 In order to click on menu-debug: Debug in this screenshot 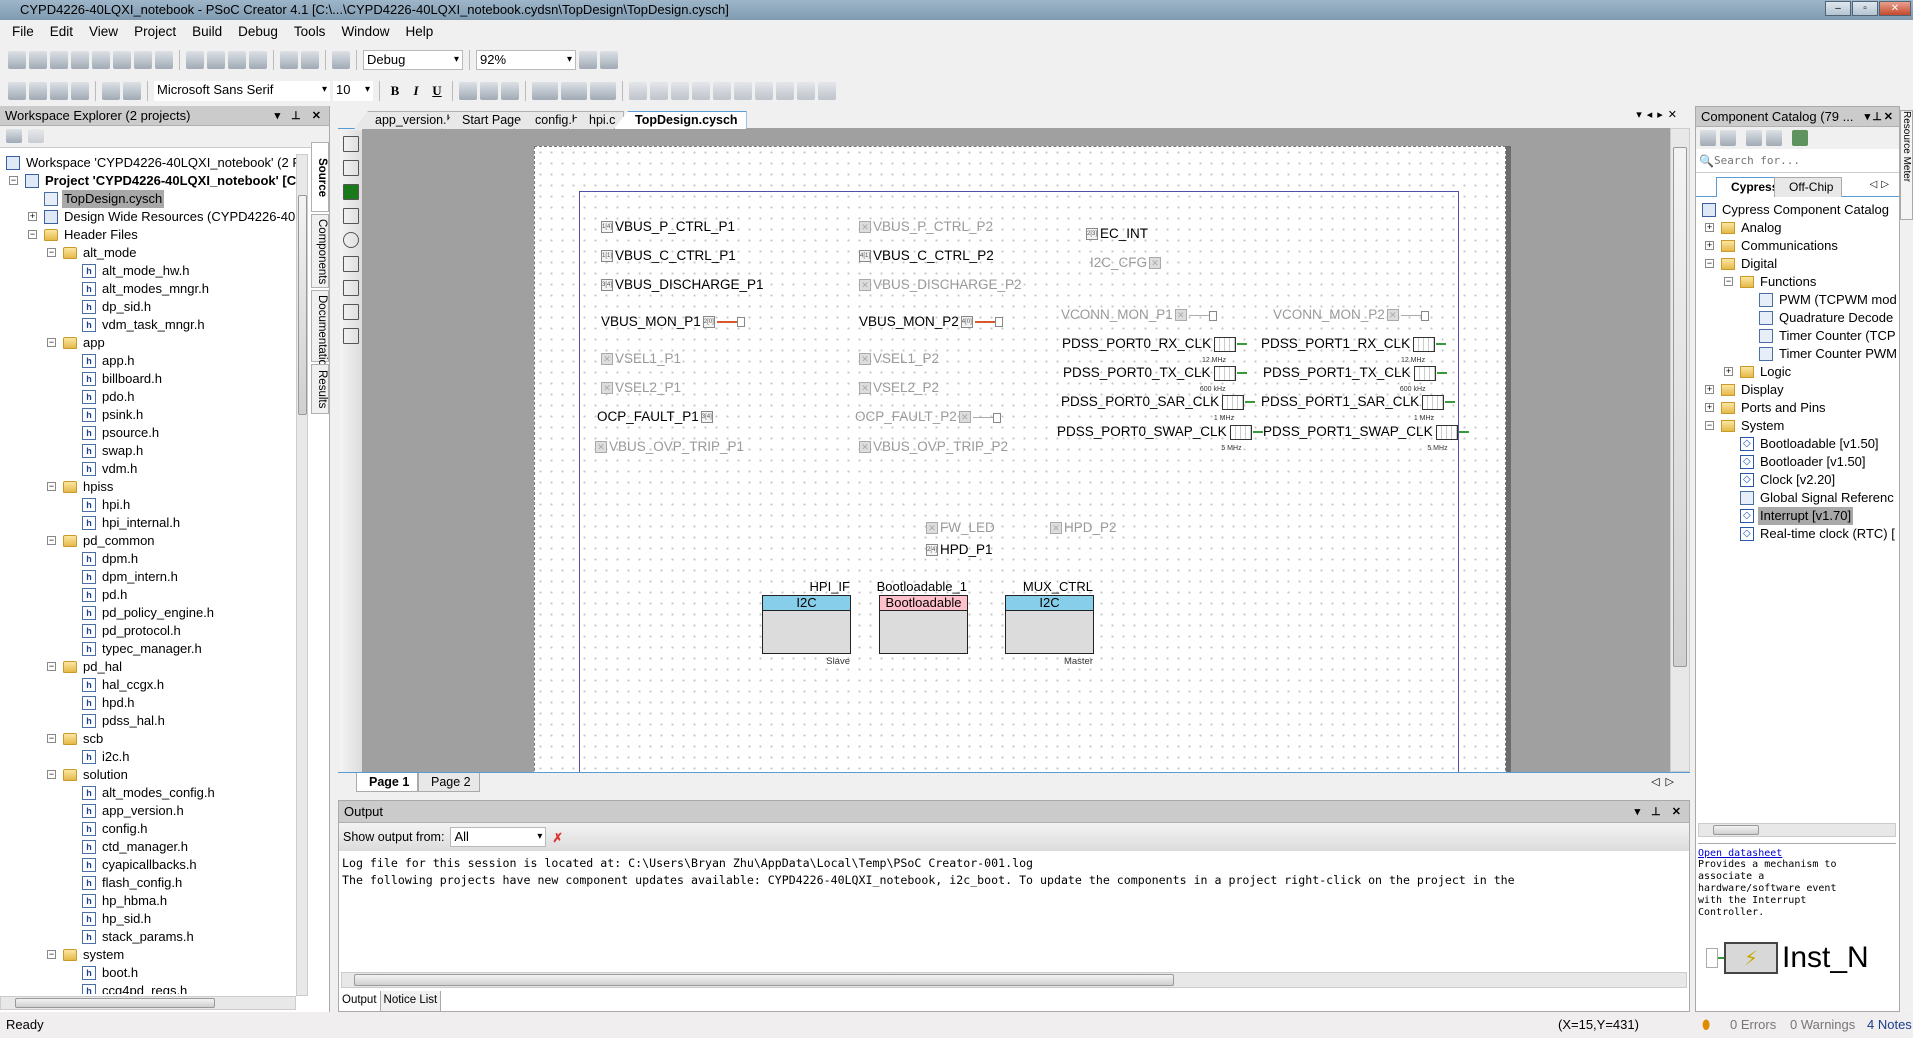, I will do `click(258, 32)`.